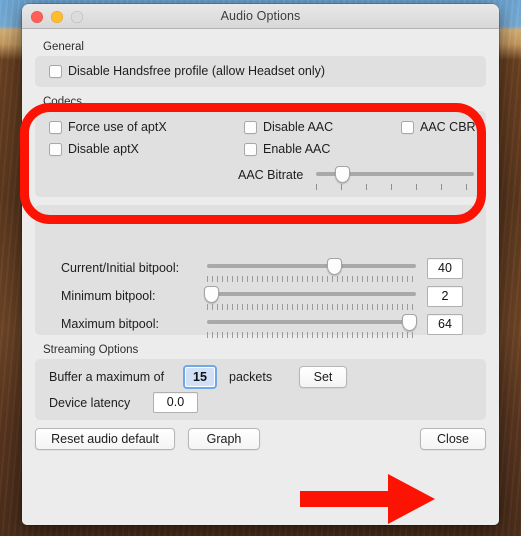  What do you see at coordinates (107, 377) in the screenshot?
I see `buffer-prefix-label: Buffer a maximum of` at bounding box center [107, 377].